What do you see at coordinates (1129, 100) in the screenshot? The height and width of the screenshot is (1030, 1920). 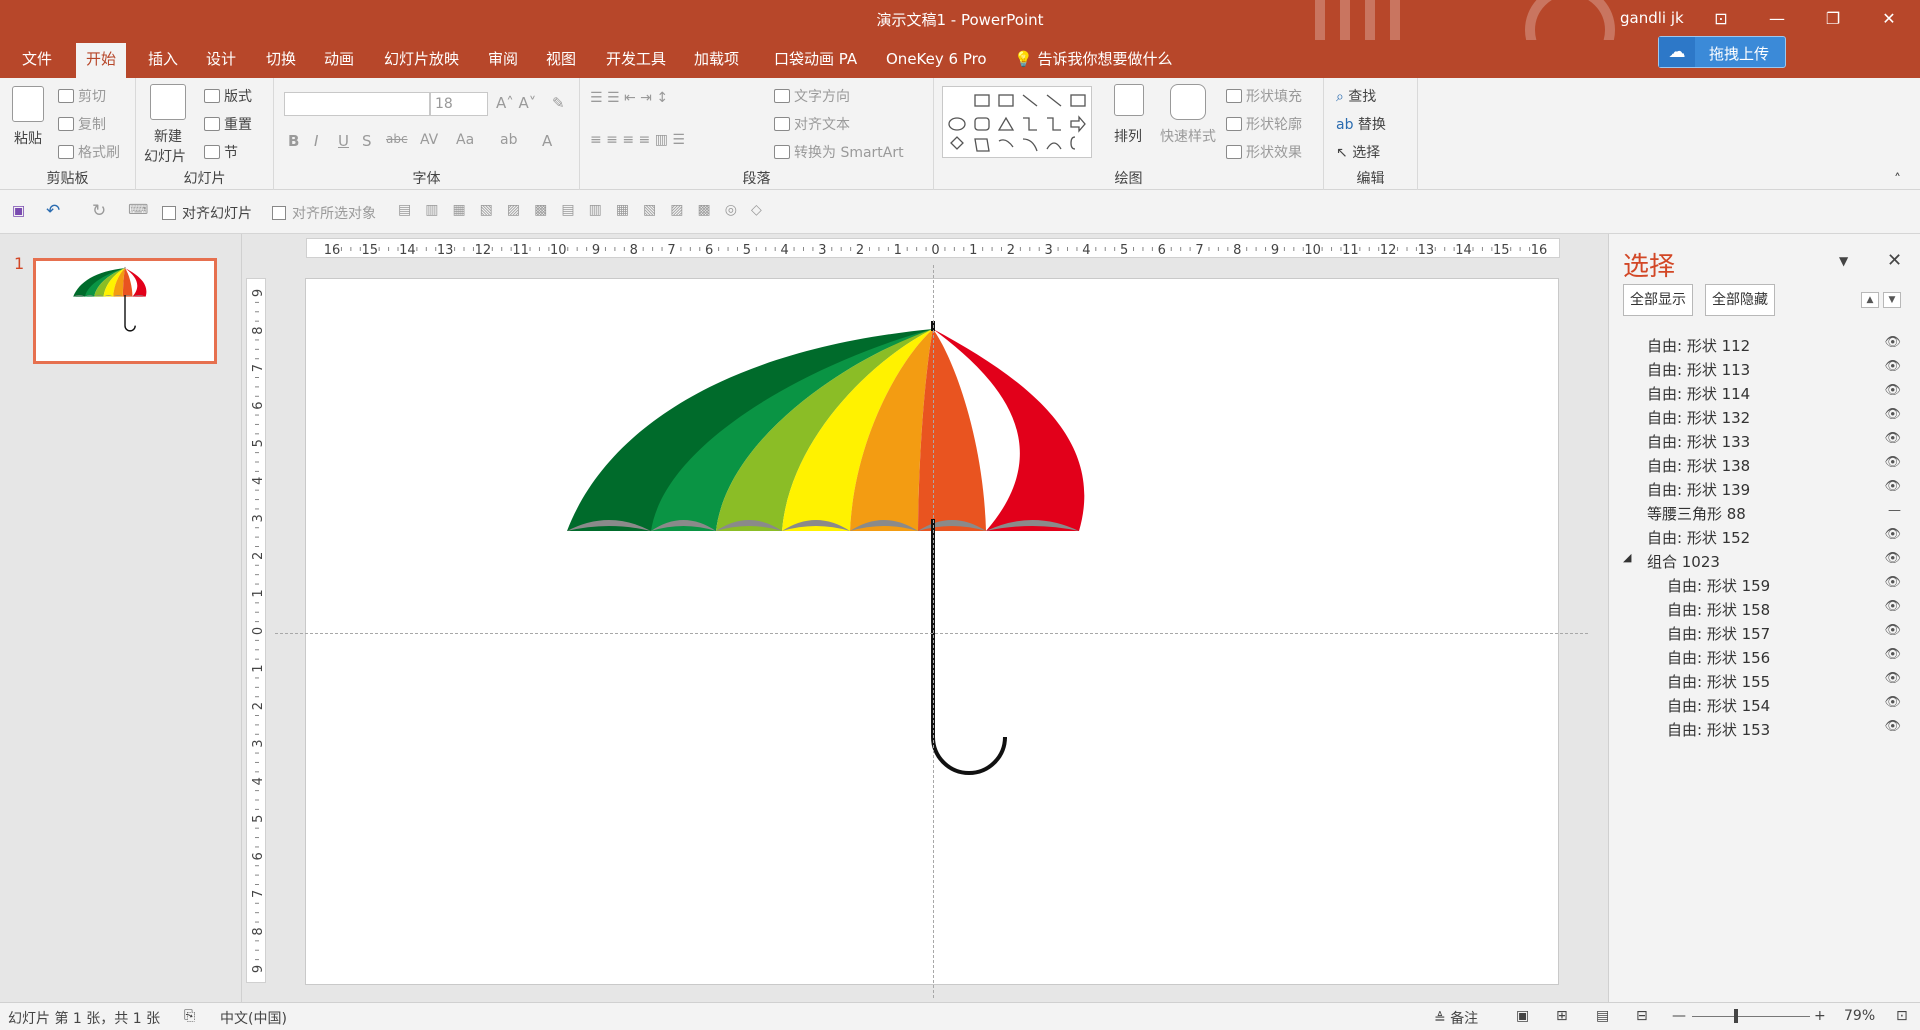 I see `arrange-icon` at bounding box center [1129, 100].